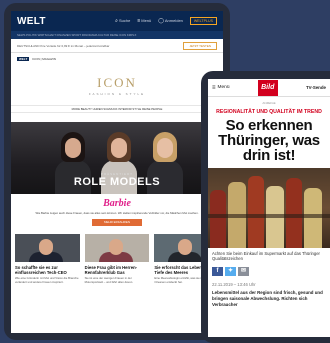 The image size is (330, 343). I want to click on tv-link: TV-Sende, so click(316, 87).